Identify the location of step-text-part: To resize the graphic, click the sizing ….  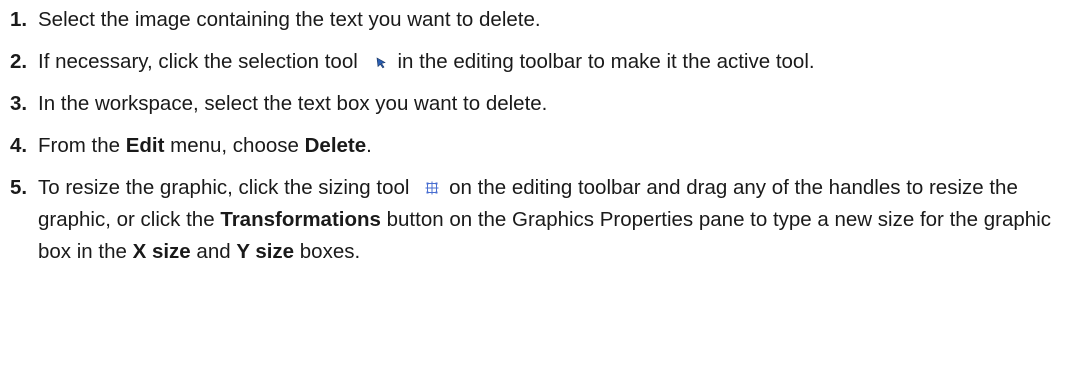
(224, 187).